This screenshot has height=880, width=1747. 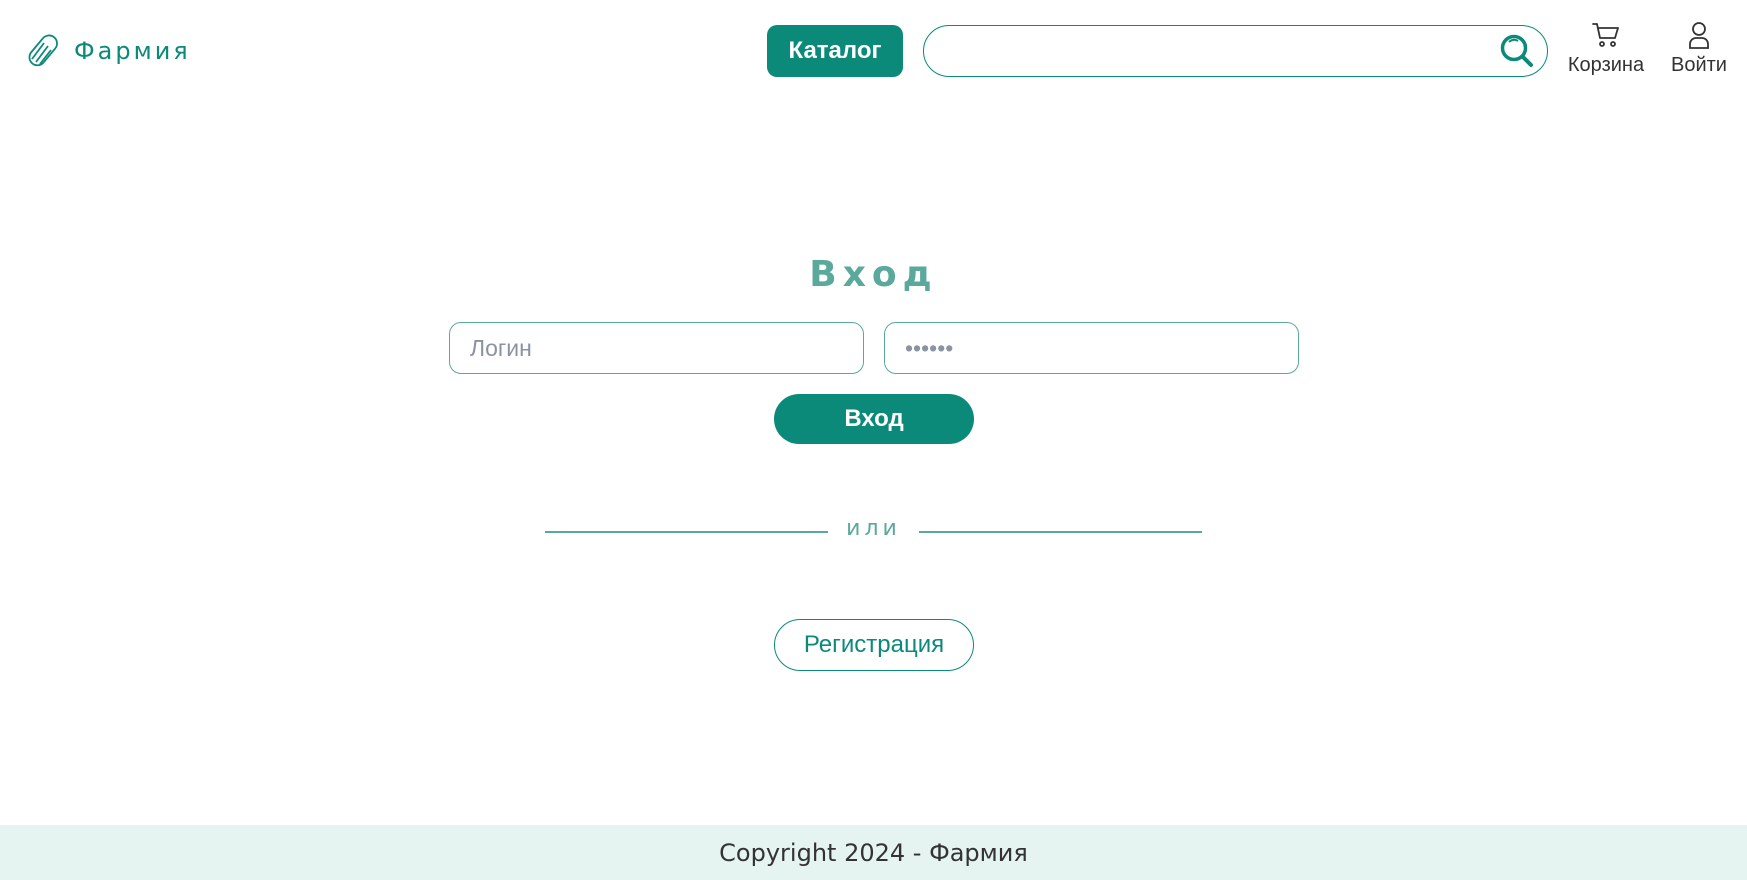 I want to click on pill-icon, so click(x=43, y=50).